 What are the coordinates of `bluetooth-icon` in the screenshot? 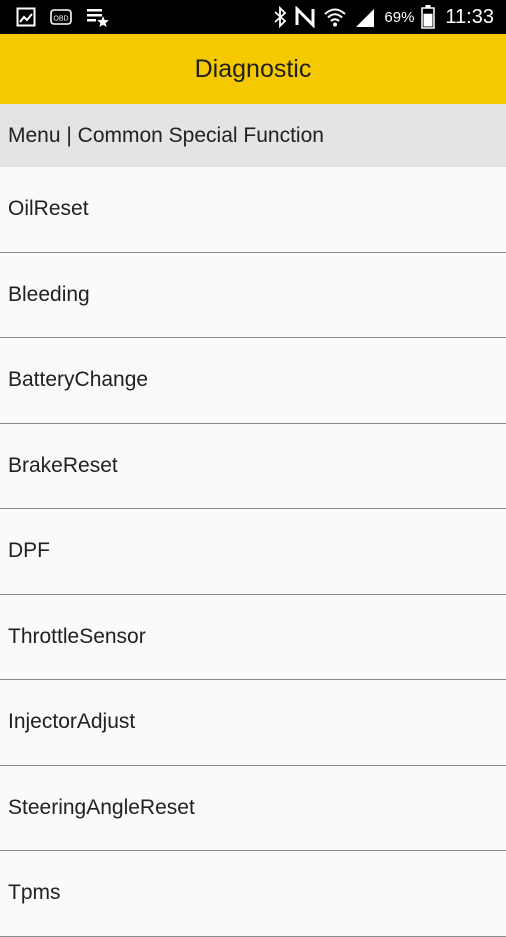 It's located at (280, 17).